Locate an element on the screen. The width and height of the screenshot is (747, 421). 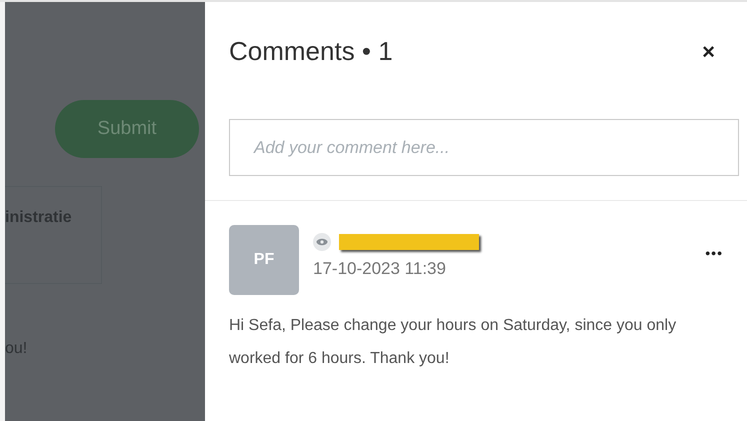
more-button: ••• is located at coordinates (714, 253).